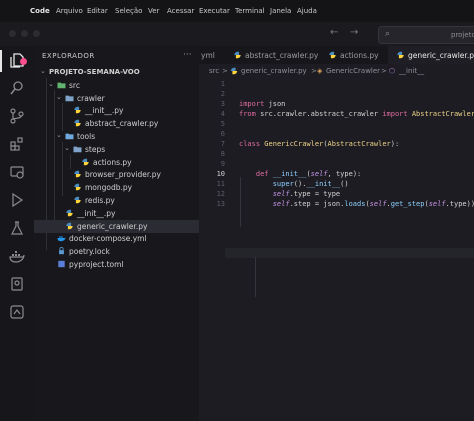 The width and height of the screenshot is (474, 421). Describe the element at coordinates (187, 55) in the screenshot. I see `more-actions-icon: ···` at that location.